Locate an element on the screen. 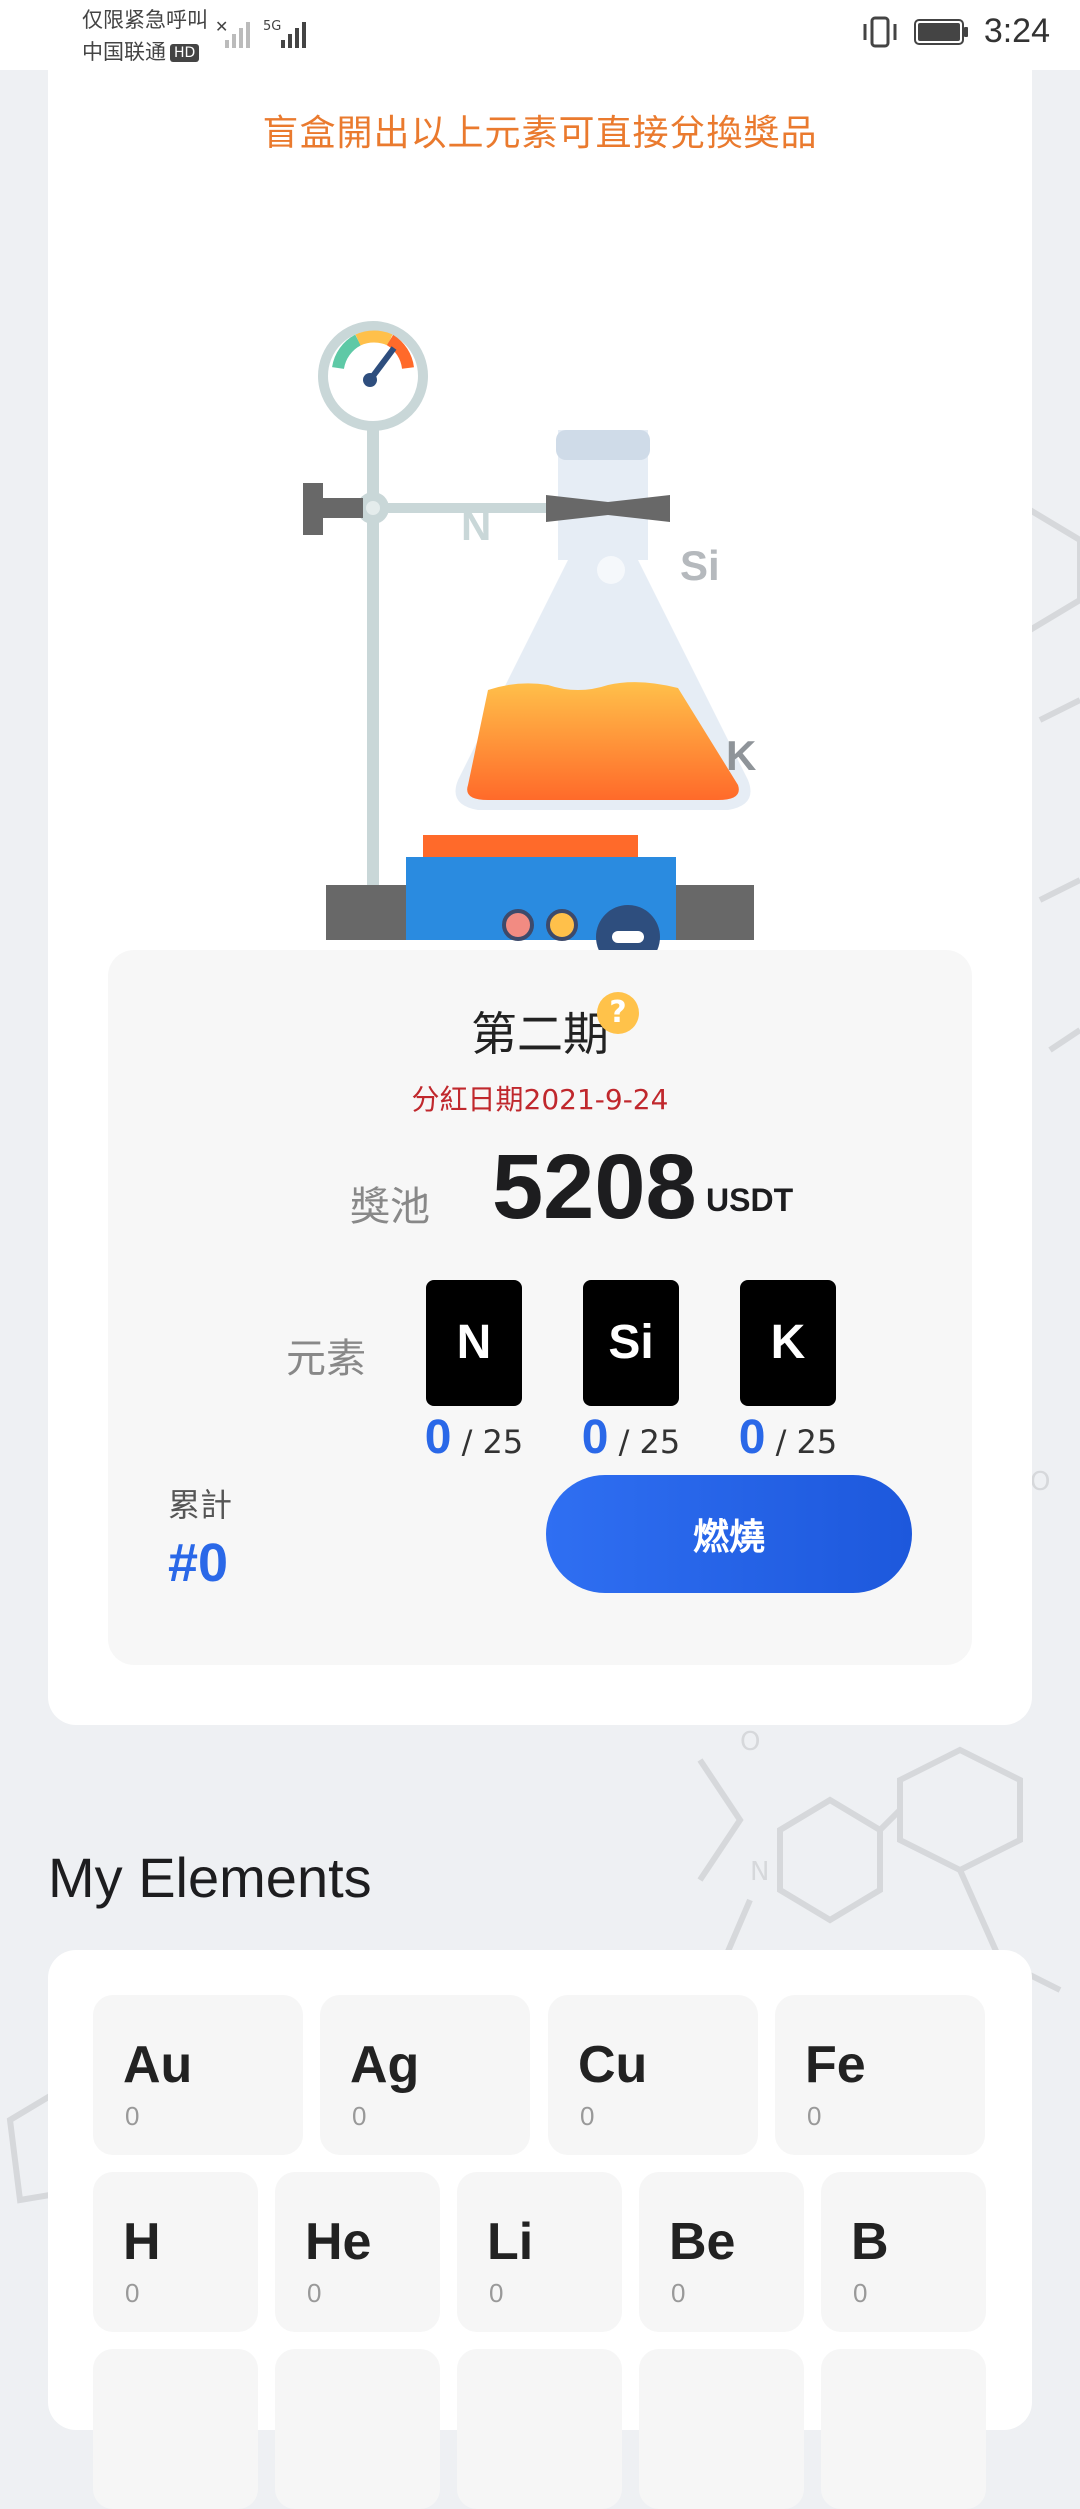 This screenshot has height=2509, width=1080. element-count-k: 0 / 25 is located at coordinates (788, 1437).